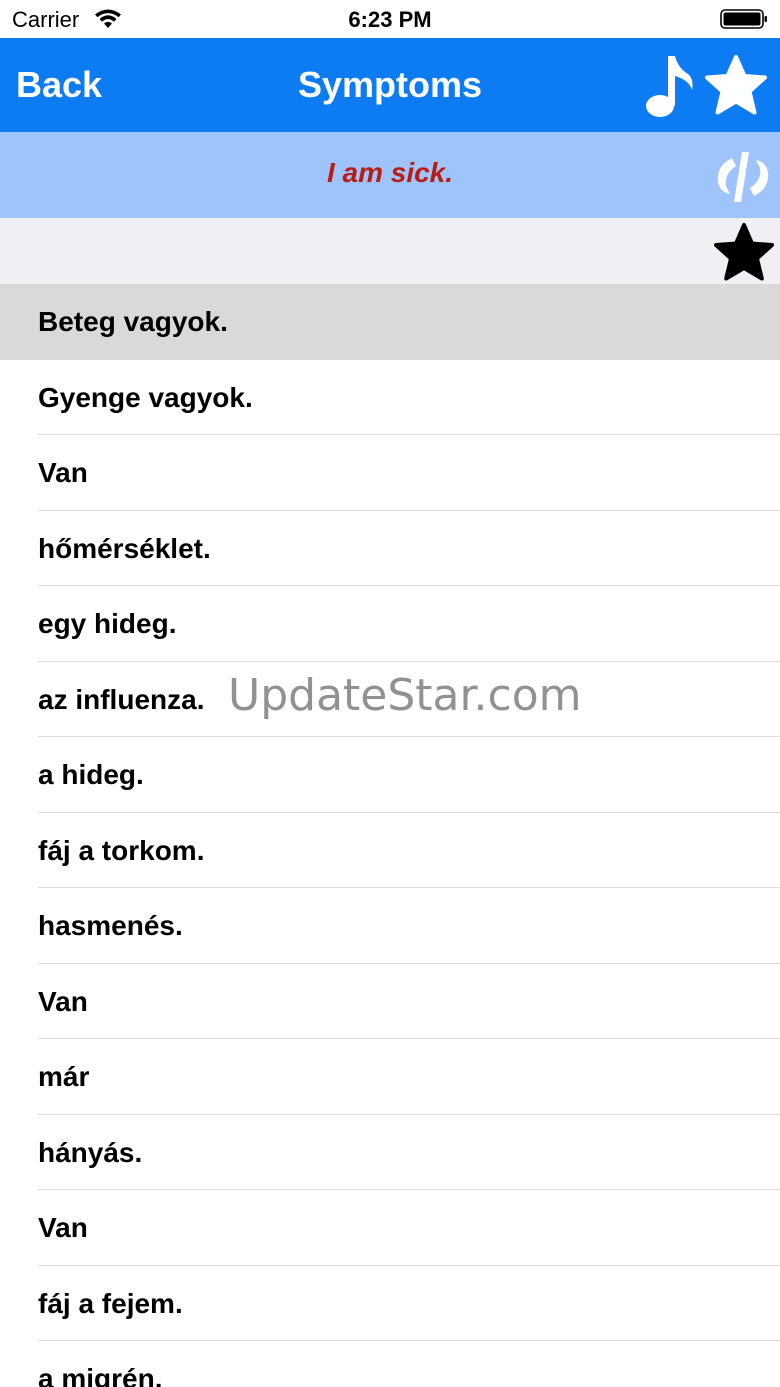 This screenshot has width=780, height=1387. I want to click on phrase-label: a hideg., so click(91, 774).